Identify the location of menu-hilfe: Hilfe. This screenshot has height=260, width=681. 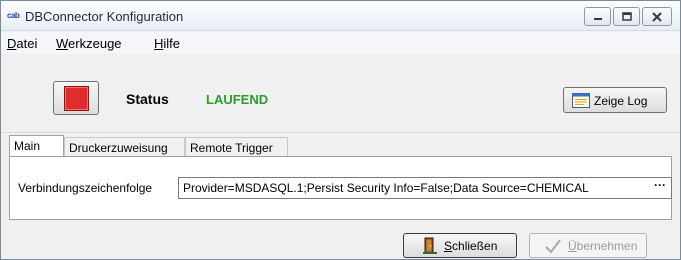
(167, 43).